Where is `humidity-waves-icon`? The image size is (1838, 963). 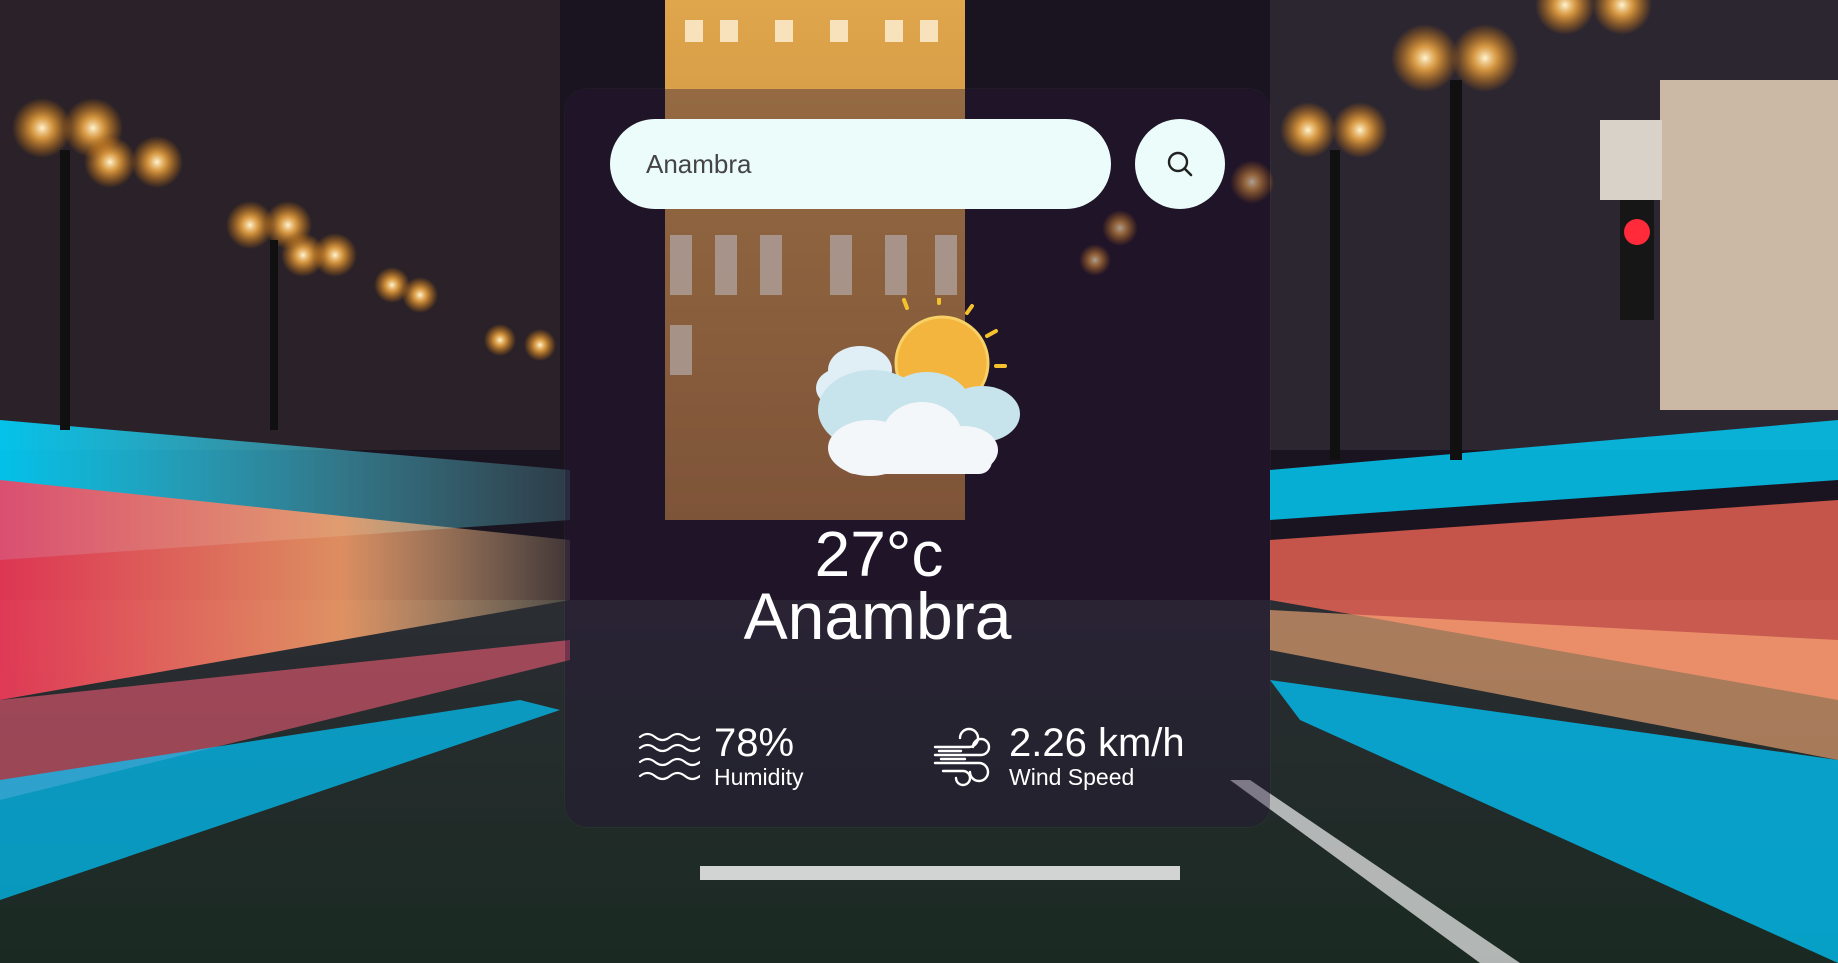 humidity-waves-icon is located at coordinates (669, 756).